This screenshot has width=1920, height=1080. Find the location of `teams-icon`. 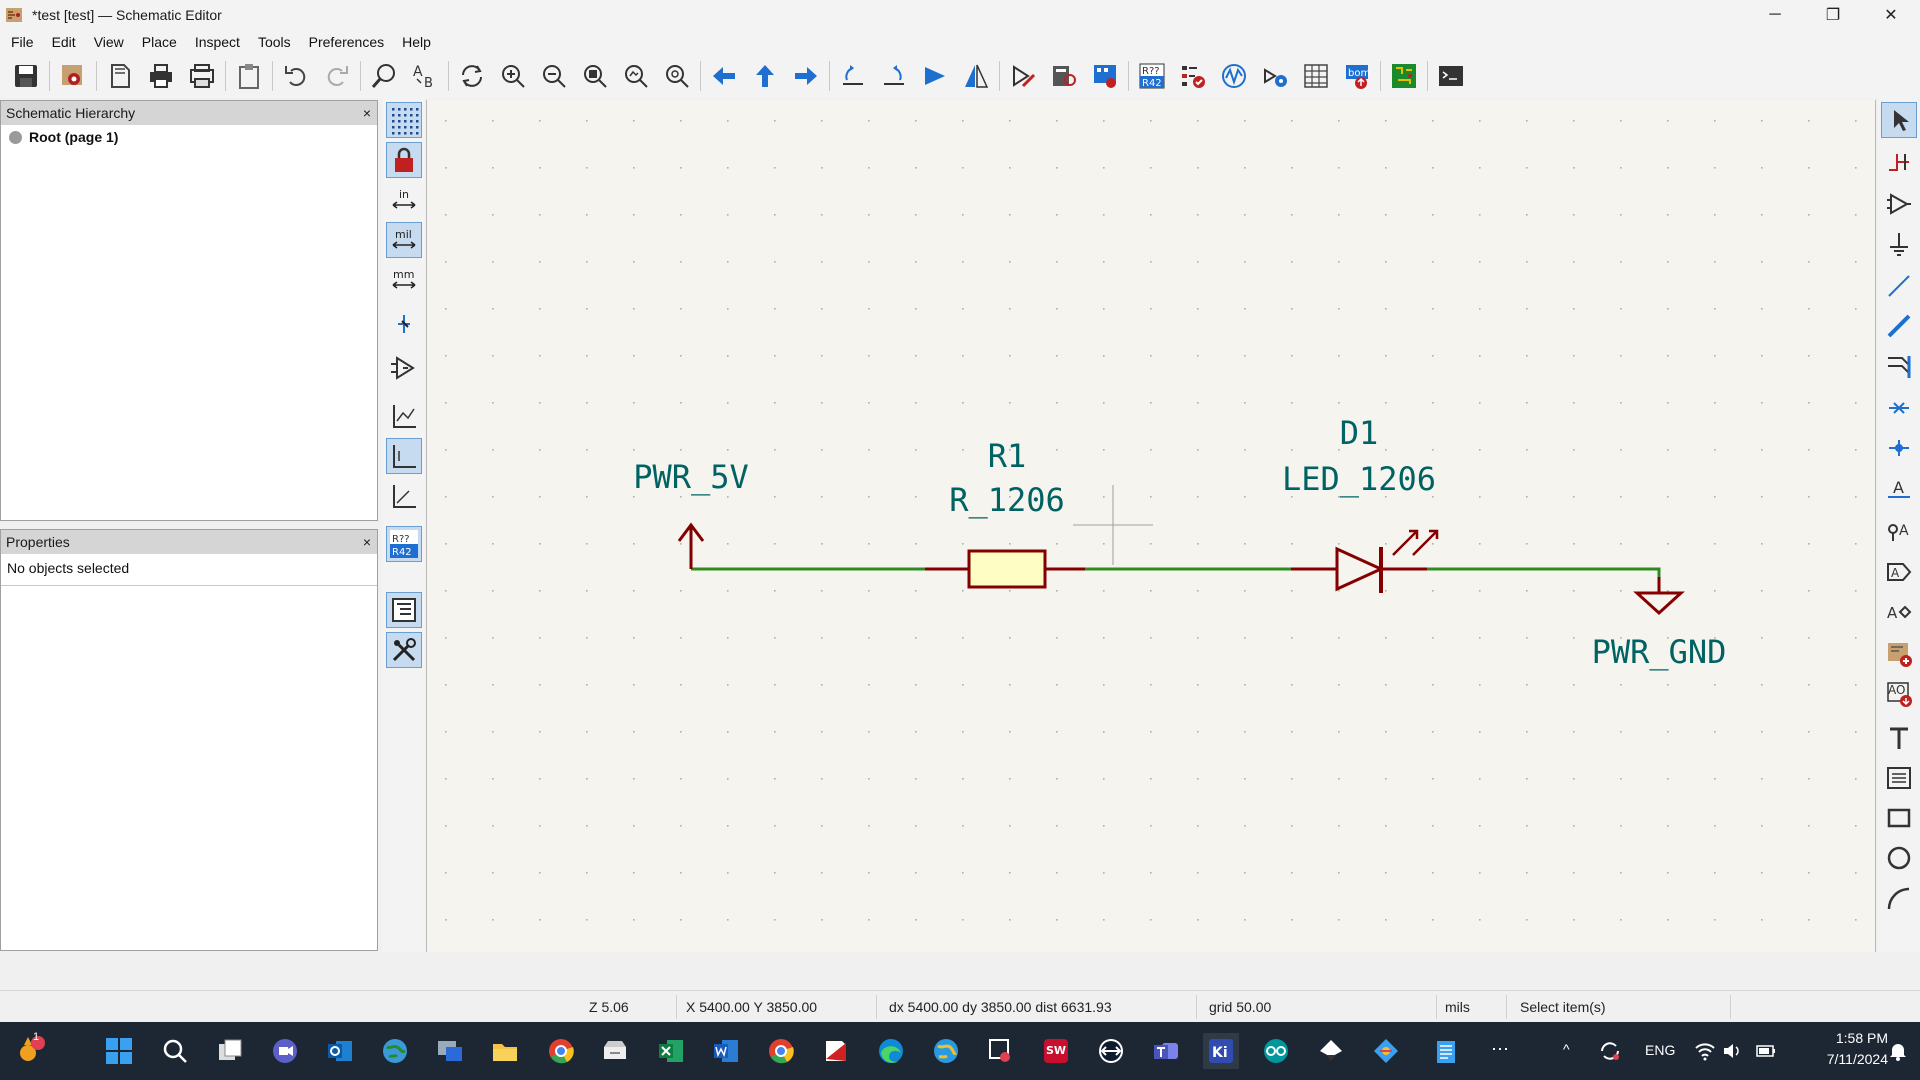

teams-icon is located at coordinates (1166, 1051).